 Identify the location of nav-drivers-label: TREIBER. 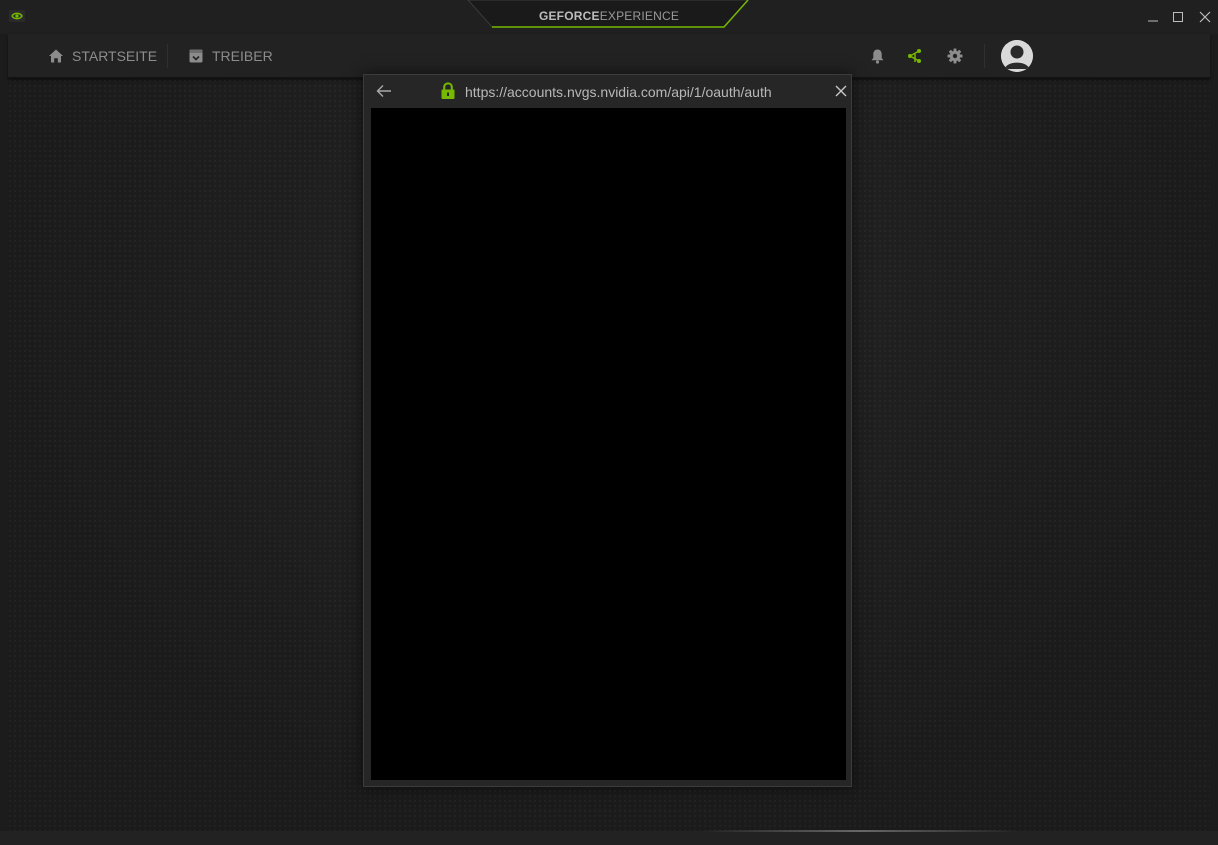
(242, 55).